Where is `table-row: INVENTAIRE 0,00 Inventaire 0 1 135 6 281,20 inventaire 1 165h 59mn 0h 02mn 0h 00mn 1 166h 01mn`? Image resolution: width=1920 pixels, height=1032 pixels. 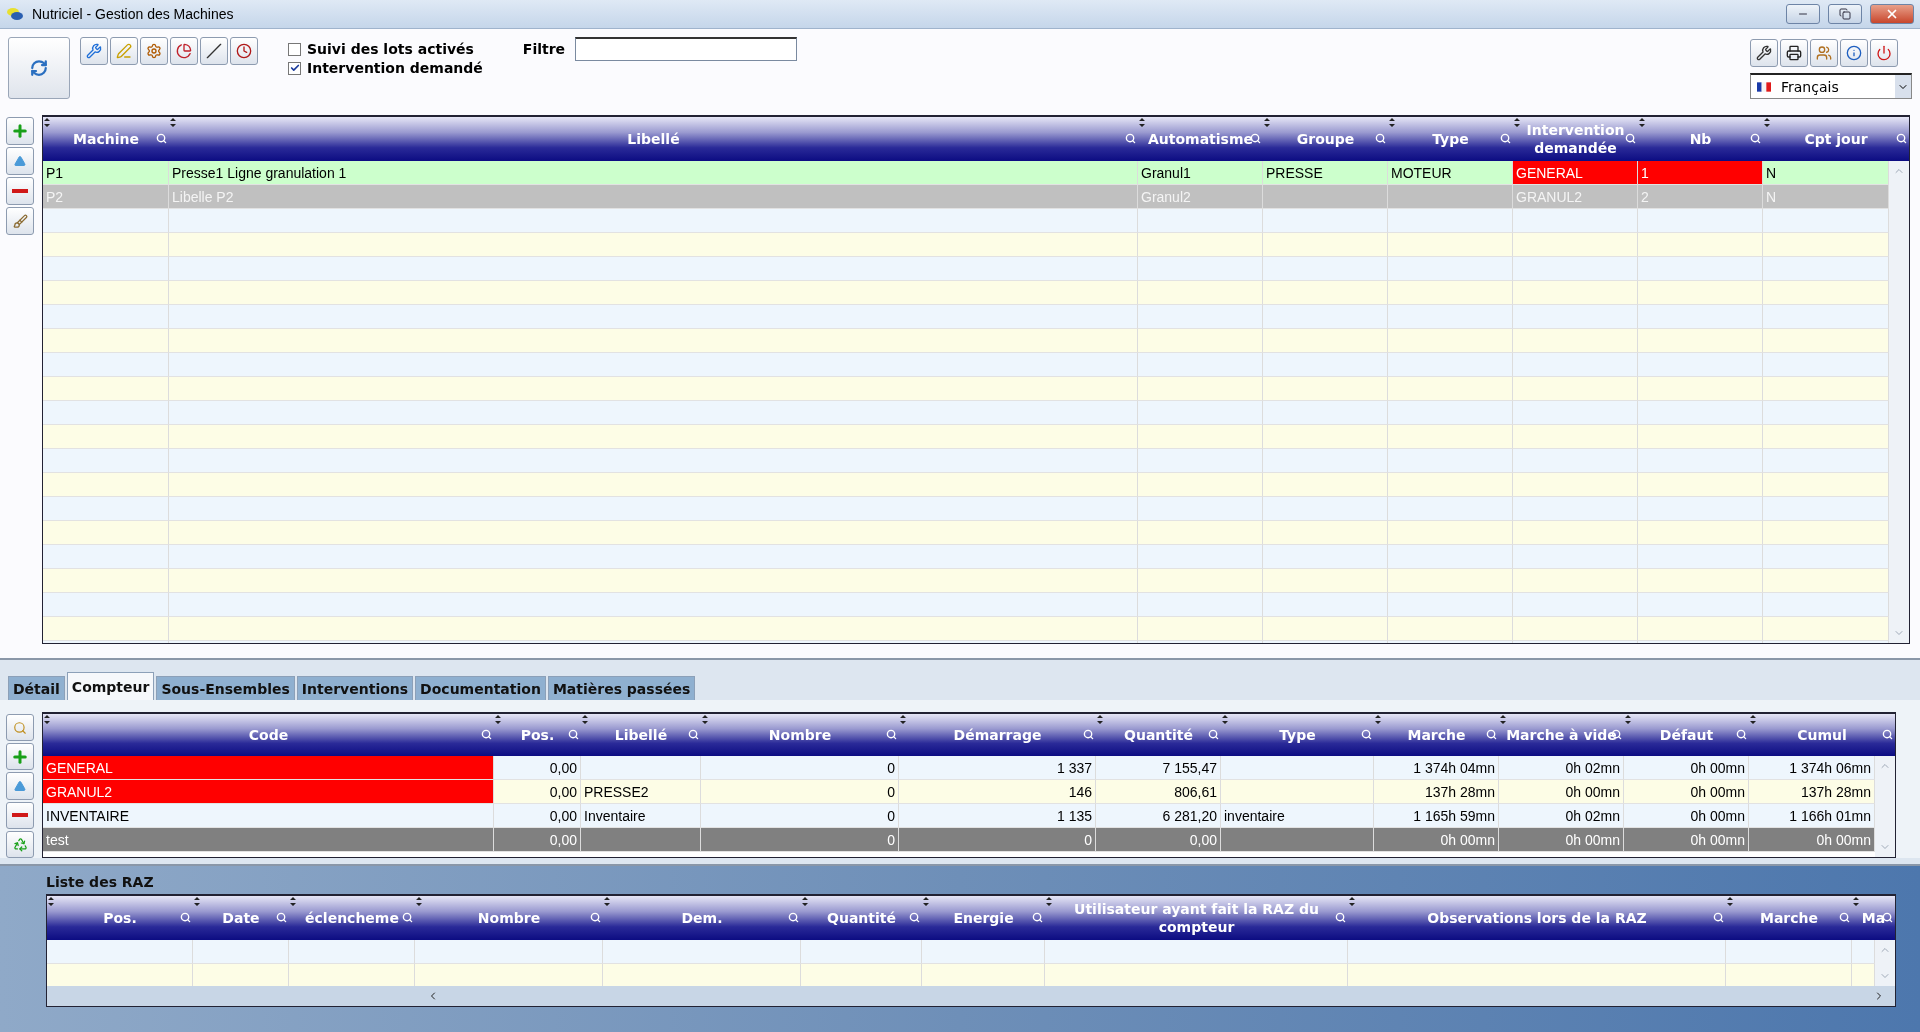
table-row: INVENTAIRE 0,00 Inventaire 0 1 135 6 281,20 inventaire 1 165h 59mn 0h 02mn 0h 00mn 1 166h 01mn is located at coordinates (959, 816).